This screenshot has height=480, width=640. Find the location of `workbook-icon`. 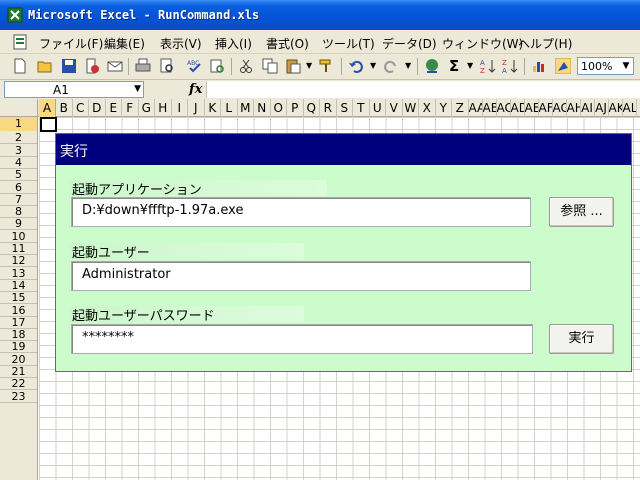

workbook-icon is located at coordinates (20, 42).